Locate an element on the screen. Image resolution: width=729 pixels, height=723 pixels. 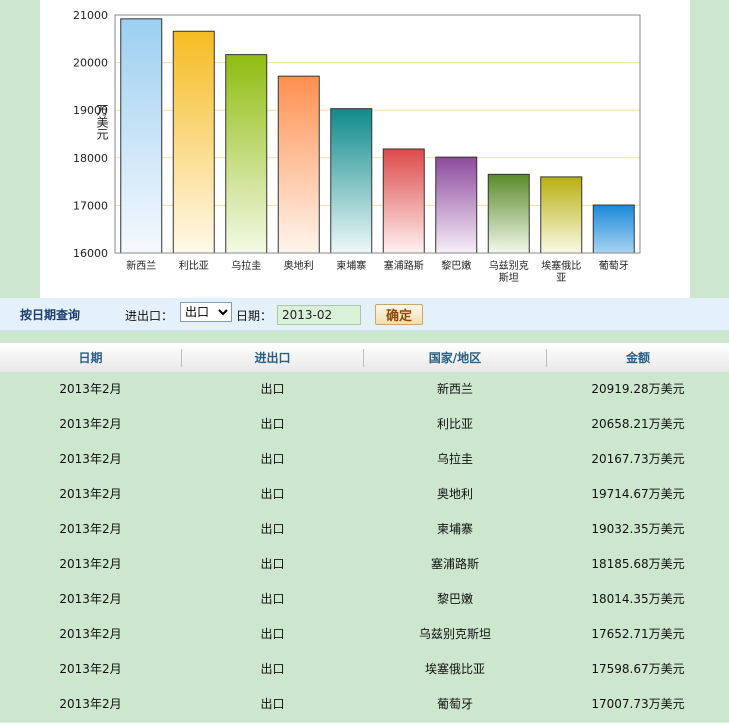
table-row: 2013年2月 出口 黎巴嫩 18014.35万美元 is located at coordinates (364, 600).